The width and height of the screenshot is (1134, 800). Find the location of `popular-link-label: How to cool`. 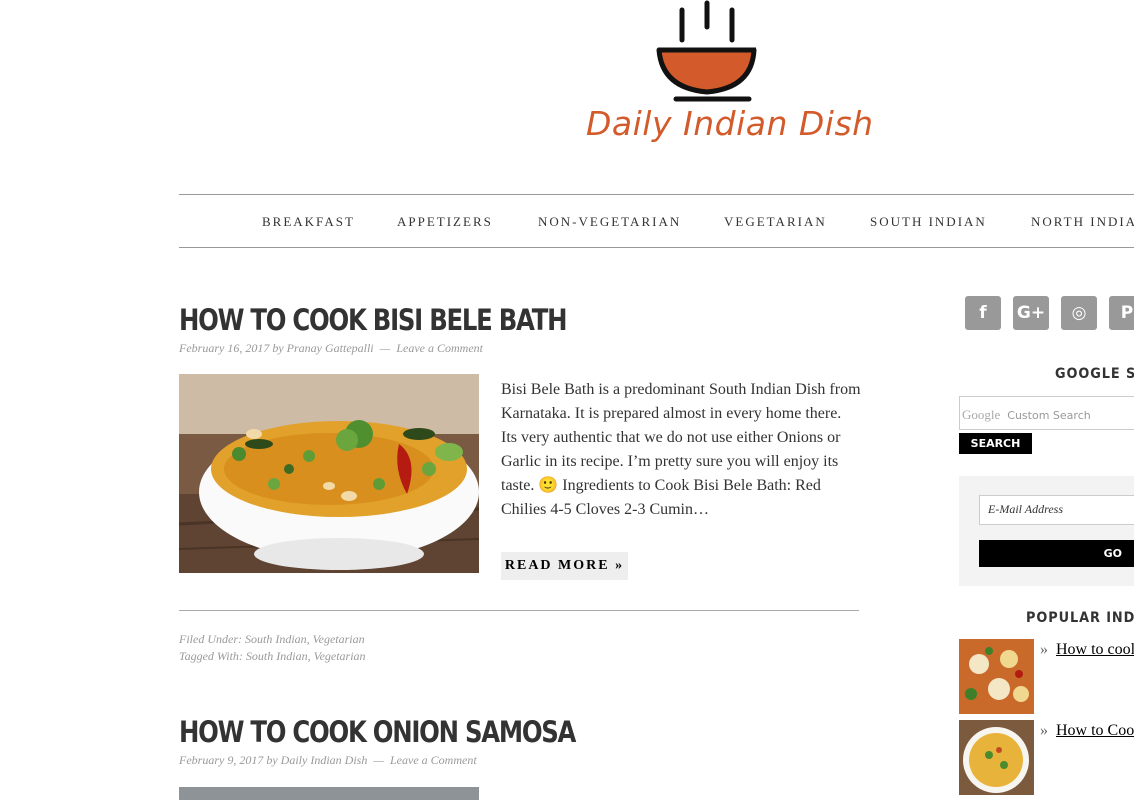

popular-link-label: How to cool is located at coordinates (1095, 649).